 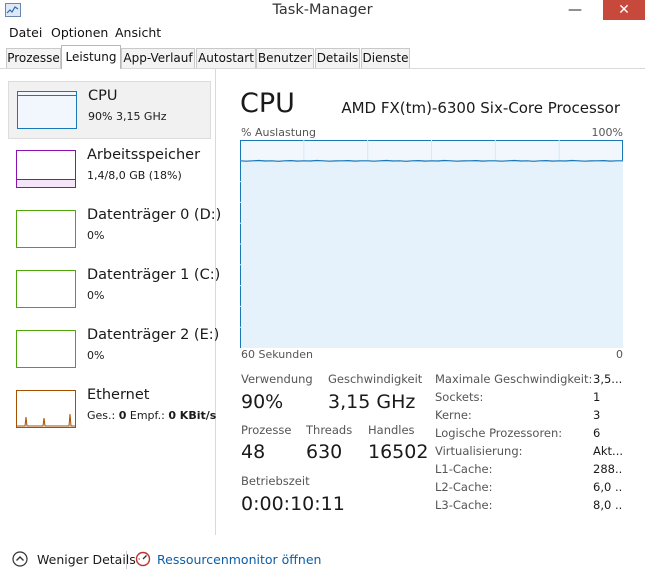 I want to click on title-bar: Task-Manager — ✕, so click(x=322, y=11).